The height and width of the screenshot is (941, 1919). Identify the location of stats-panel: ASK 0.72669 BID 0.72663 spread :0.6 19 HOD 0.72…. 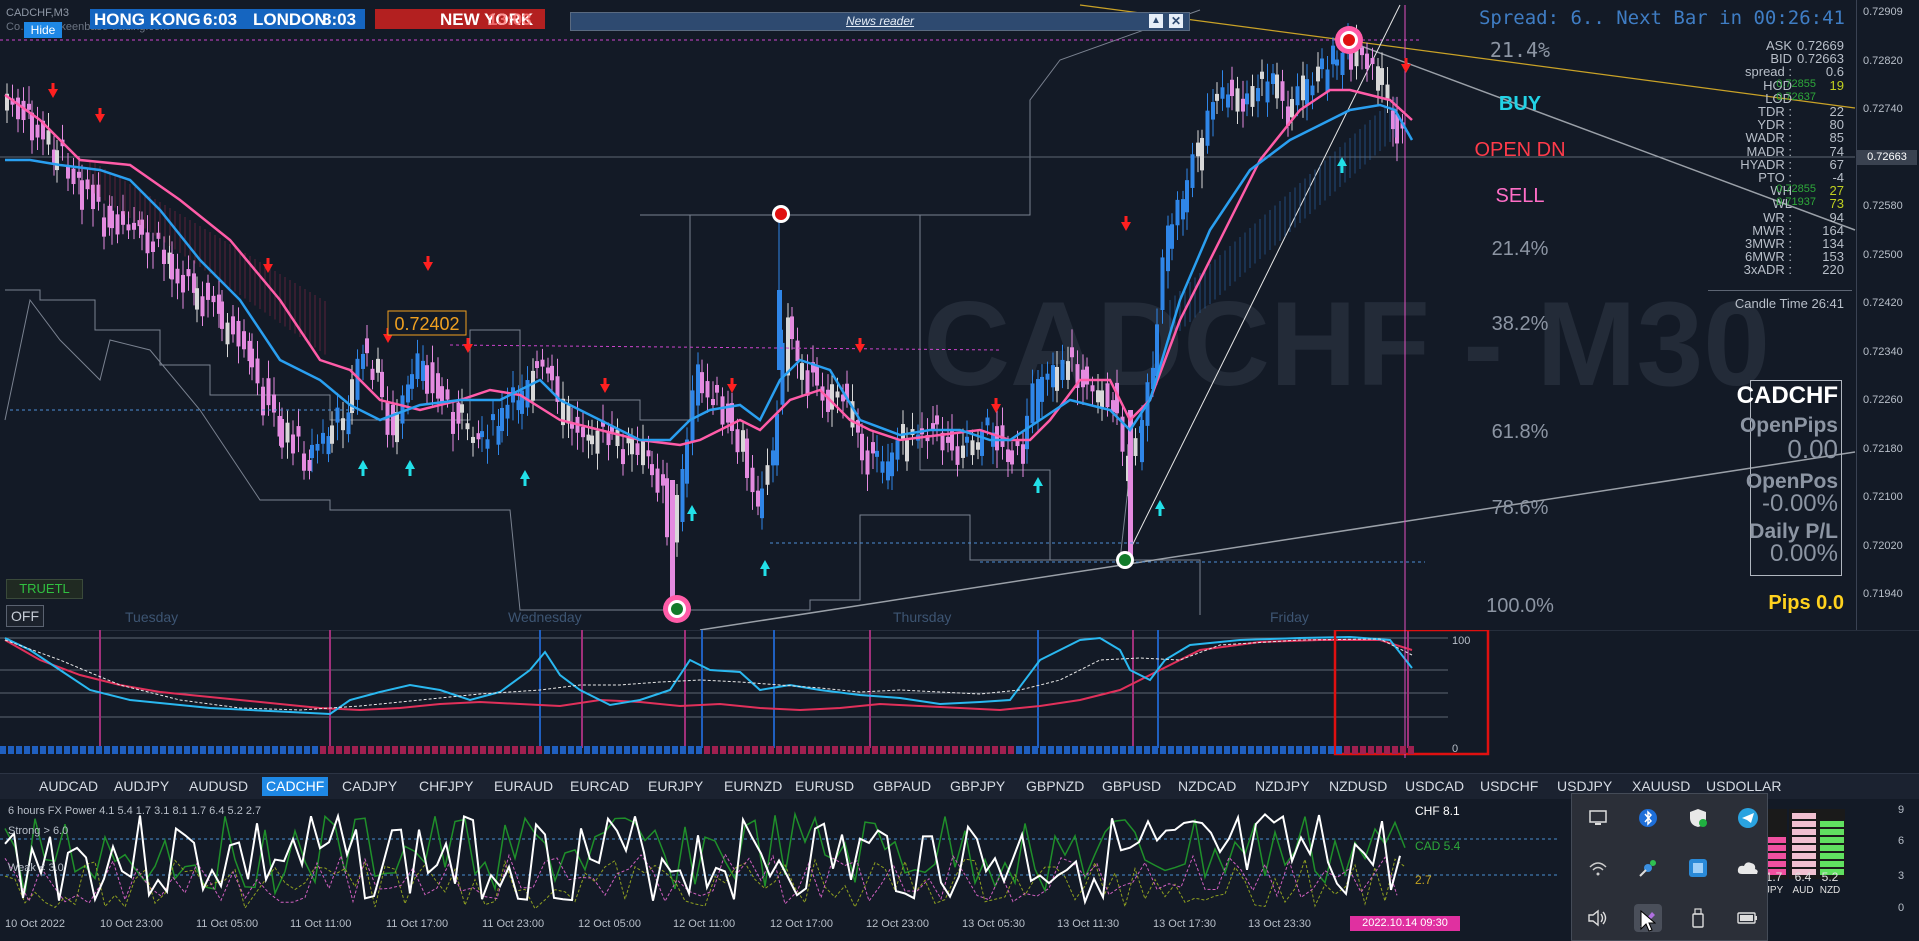
(1780, 158).